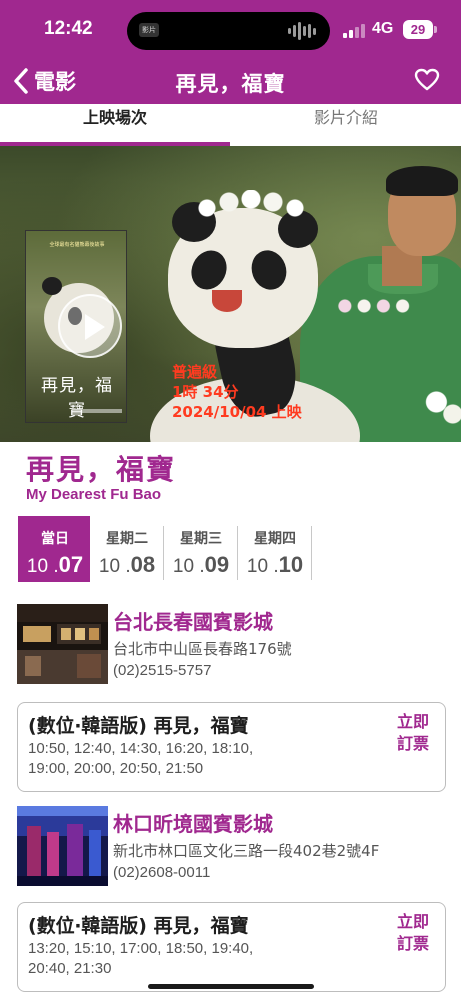  I want to click on top-bar: 12:42 影片 4G 29 電影 再見，福寶, so click(230, 52).